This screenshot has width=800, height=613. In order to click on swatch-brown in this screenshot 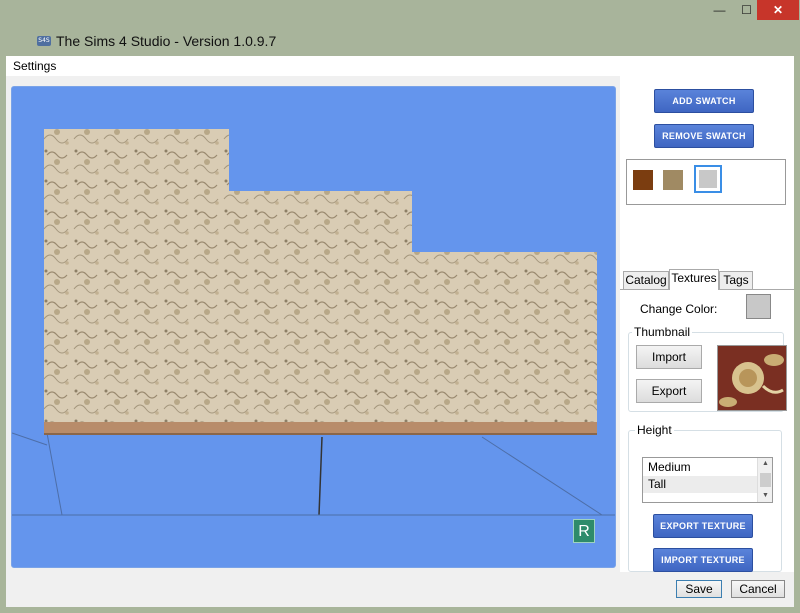, I will do `click(643, 180)`.